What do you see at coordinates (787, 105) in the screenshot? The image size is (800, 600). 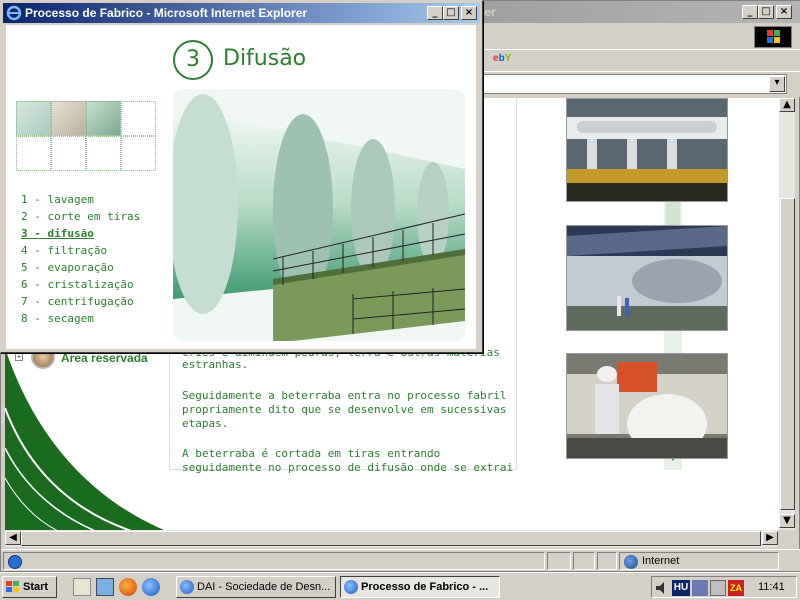 I see `scroll-up-arrow: ▲` at bounding box center [787, 105].